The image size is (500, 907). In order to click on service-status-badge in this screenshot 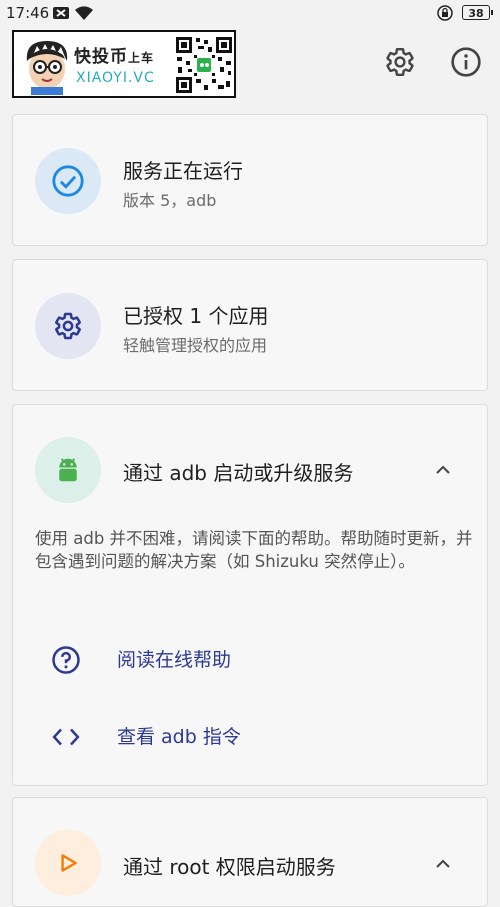, I will do `click(68, 181)`.